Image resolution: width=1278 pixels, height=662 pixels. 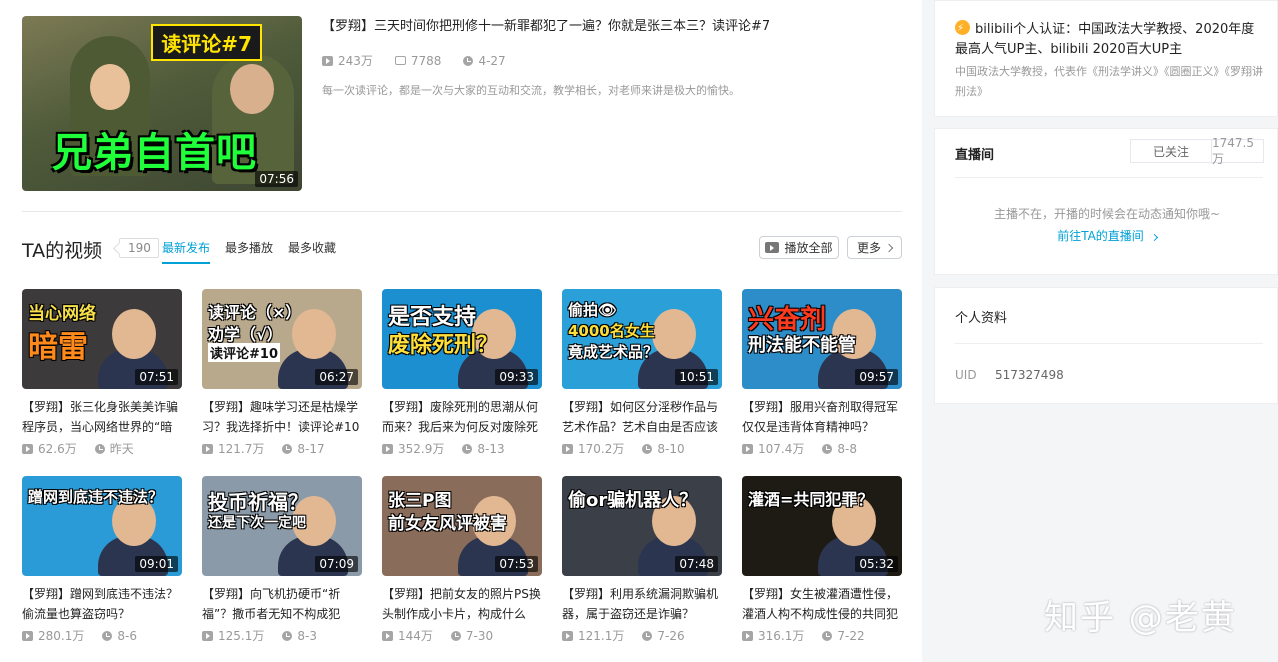 What do you see at coordinates (154, 153) in the screenshot?
I see `cover-text: 兄弟自首吧` at bounding box center [154, 153].